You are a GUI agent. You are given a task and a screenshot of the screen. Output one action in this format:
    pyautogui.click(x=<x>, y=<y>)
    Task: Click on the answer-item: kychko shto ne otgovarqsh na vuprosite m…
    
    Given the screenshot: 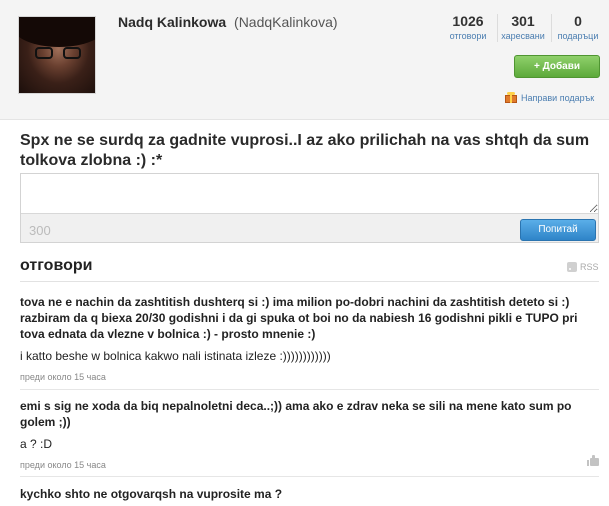 What is the action you would take?
    pyautogui.click(x=309, y=494)
    